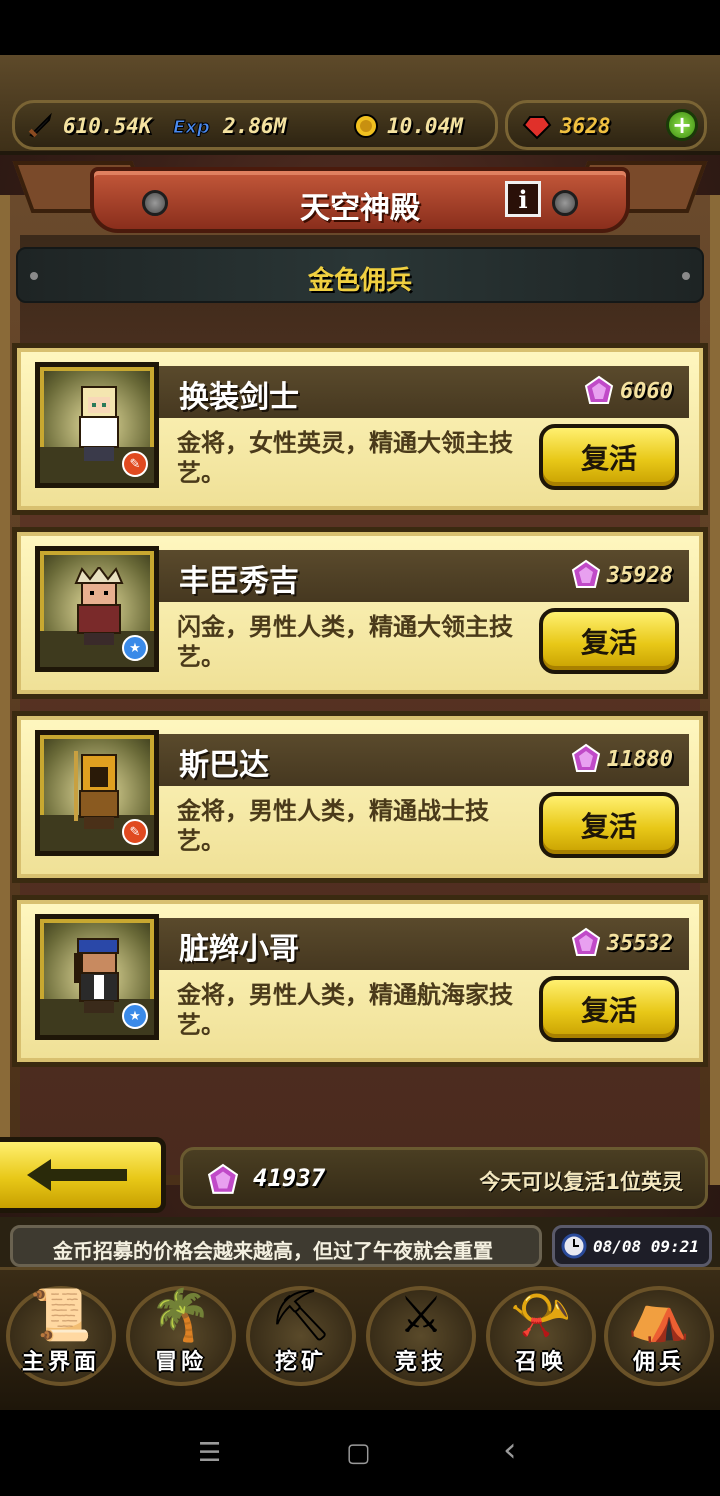 The height and width of the screenshot is (1496, 720). I want to click on hero-name-bar: 换装剑士 6060, so click(424, 392).